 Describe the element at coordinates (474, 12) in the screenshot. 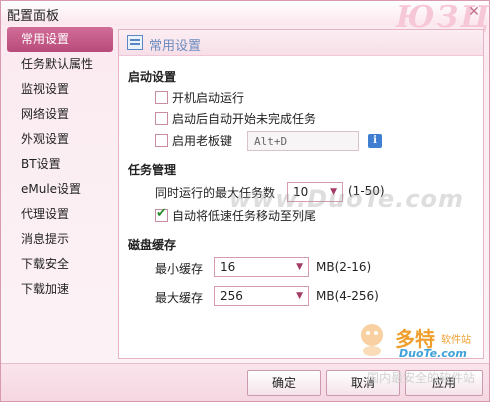

I see `close-icon: ✕` at that location.